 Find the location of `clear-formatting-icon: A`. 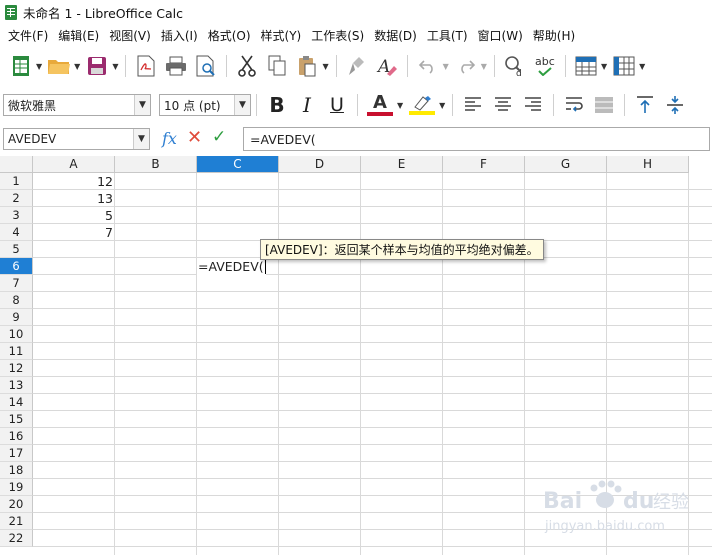

clear-formatting-icon: A is located at coordinates (387, 66).